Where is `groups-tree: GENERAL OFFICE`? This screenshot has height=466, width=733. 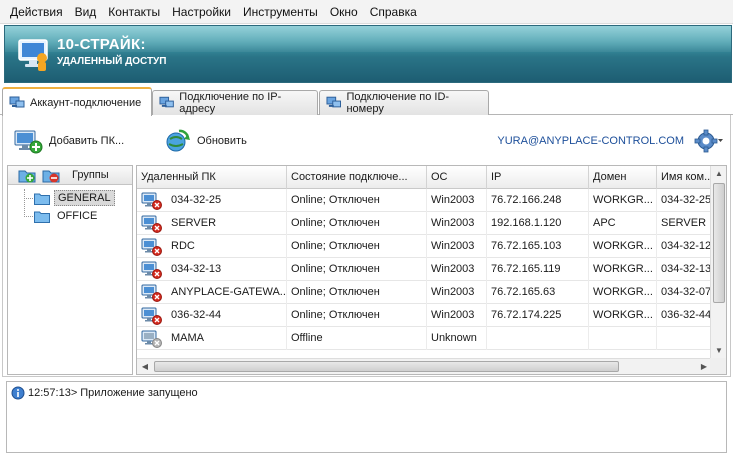
groups-tree: GENERAL OFFICE is located at coordinates (70, 205).